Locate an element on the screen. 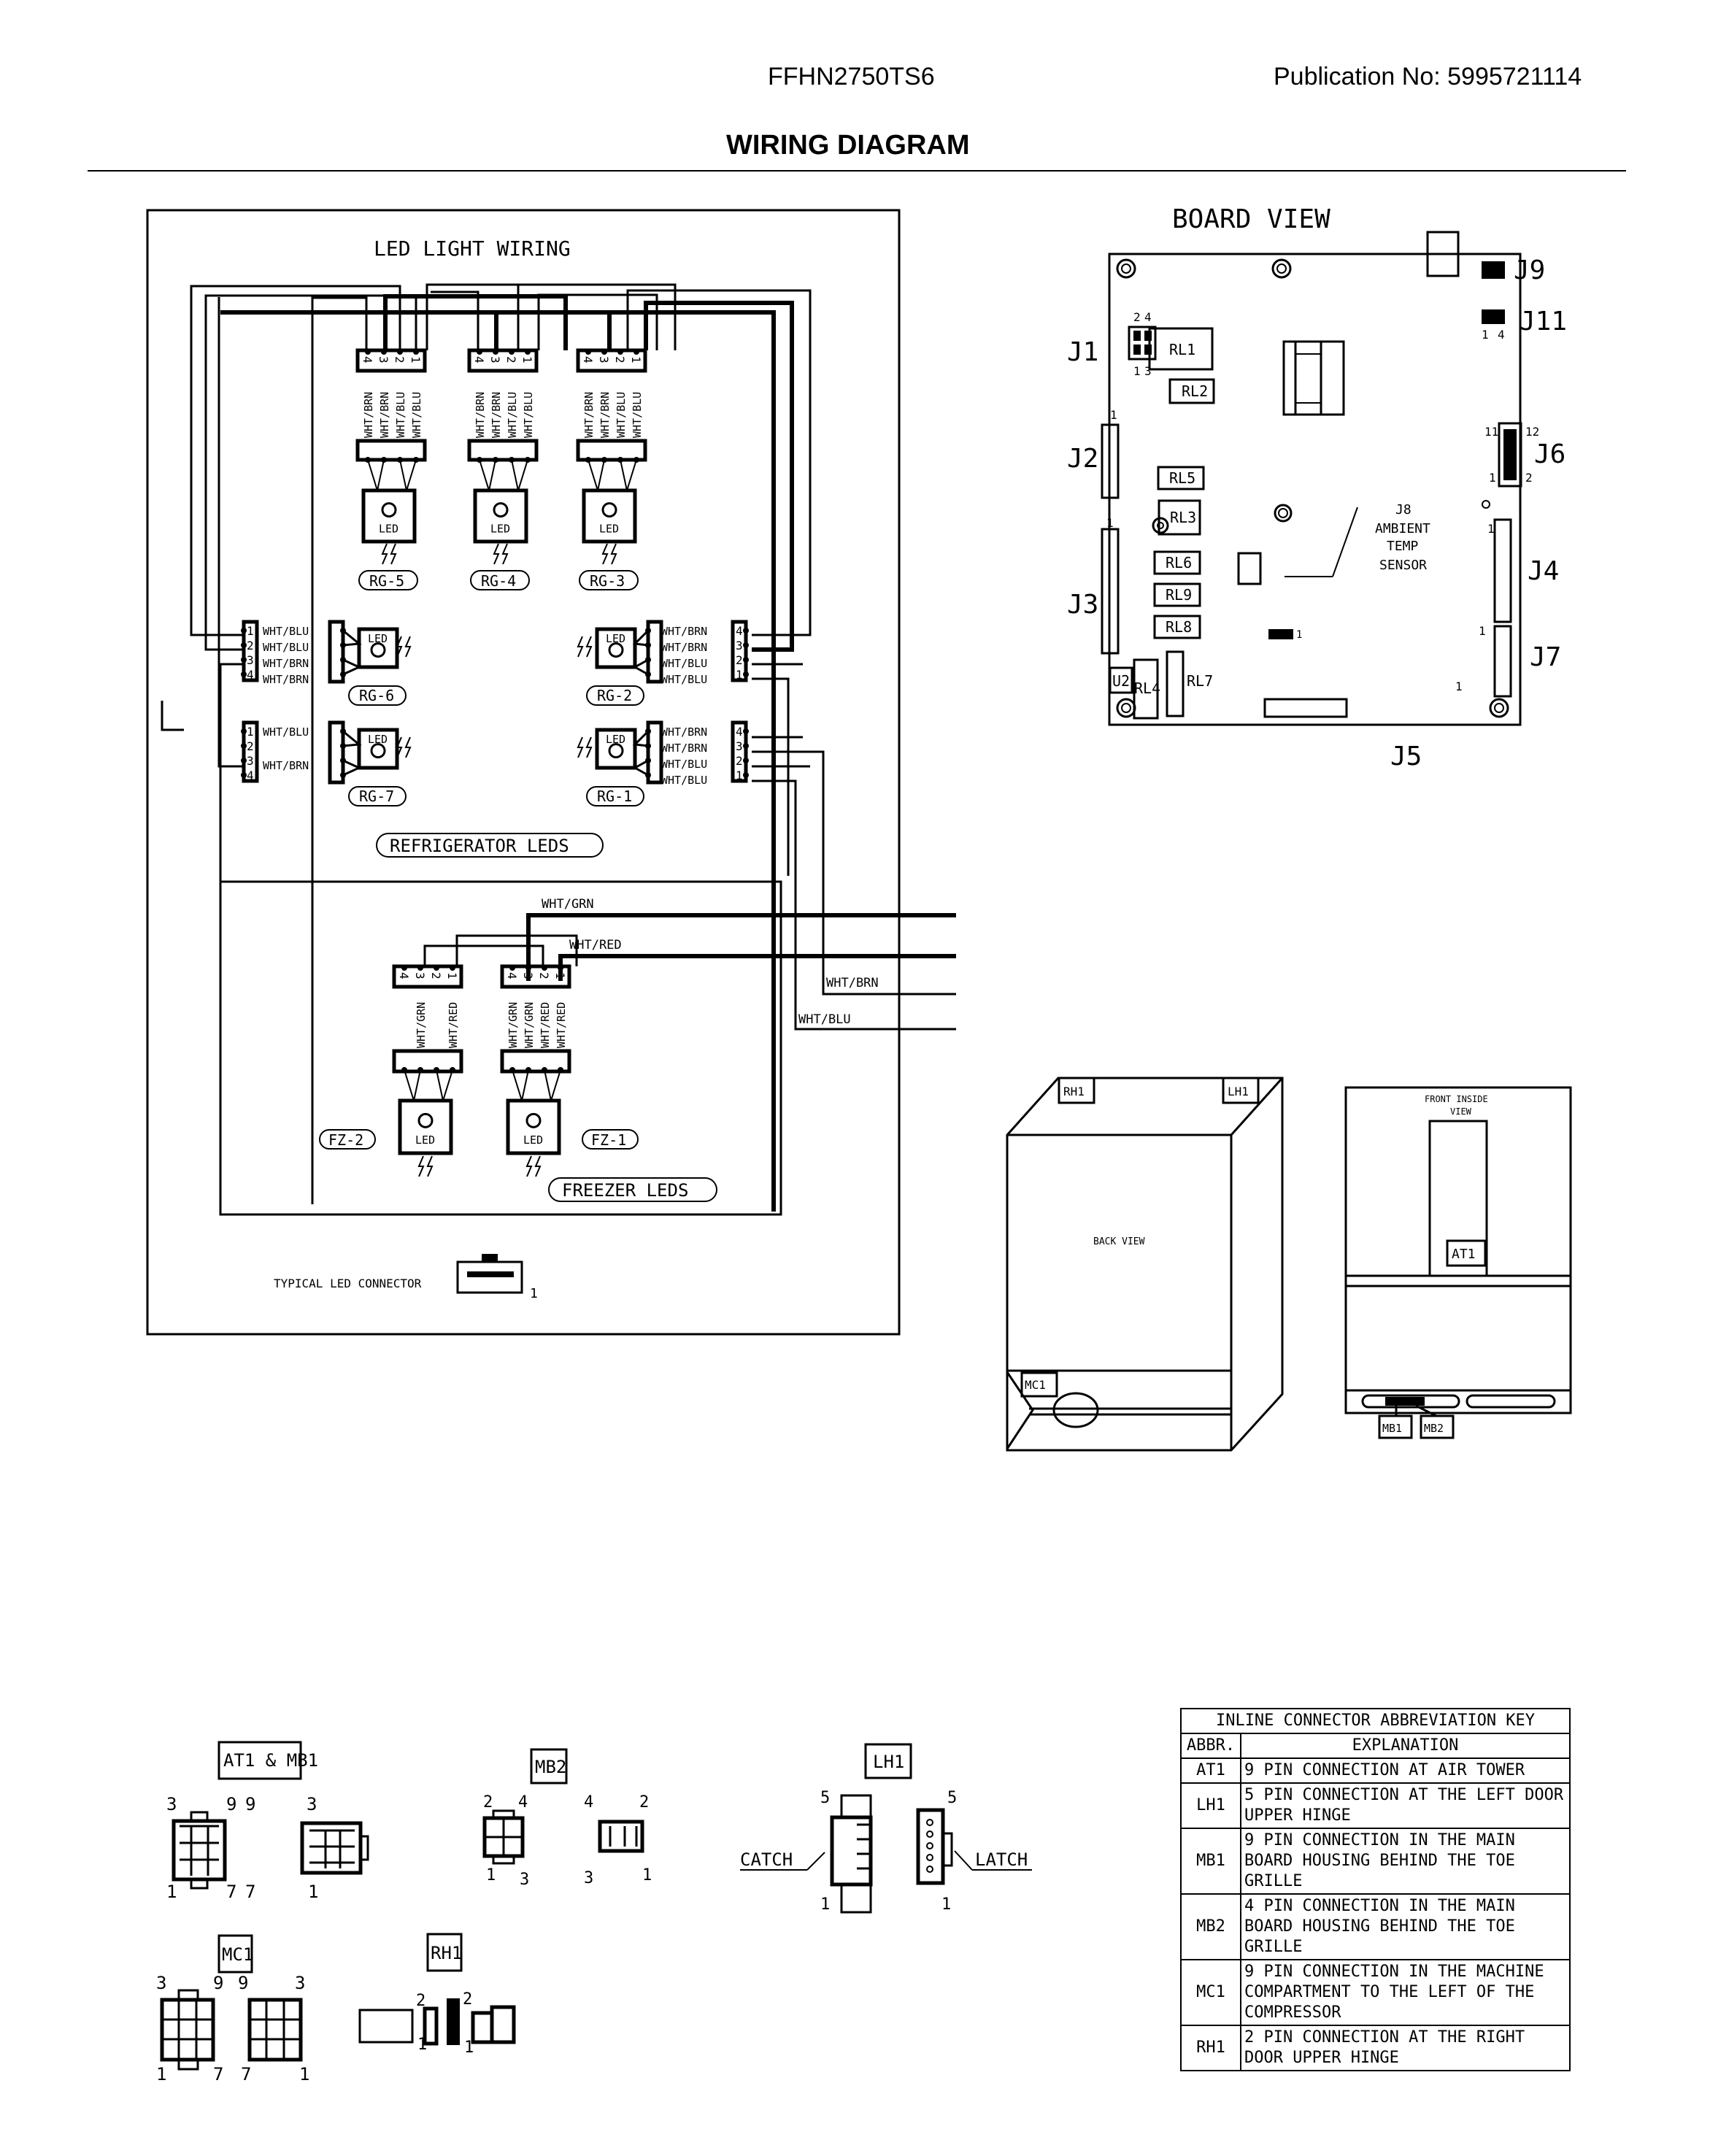 The width and height of the screenshot is (1710, 2156). svg-text: RL6 is located at coordinates (1179, 562).